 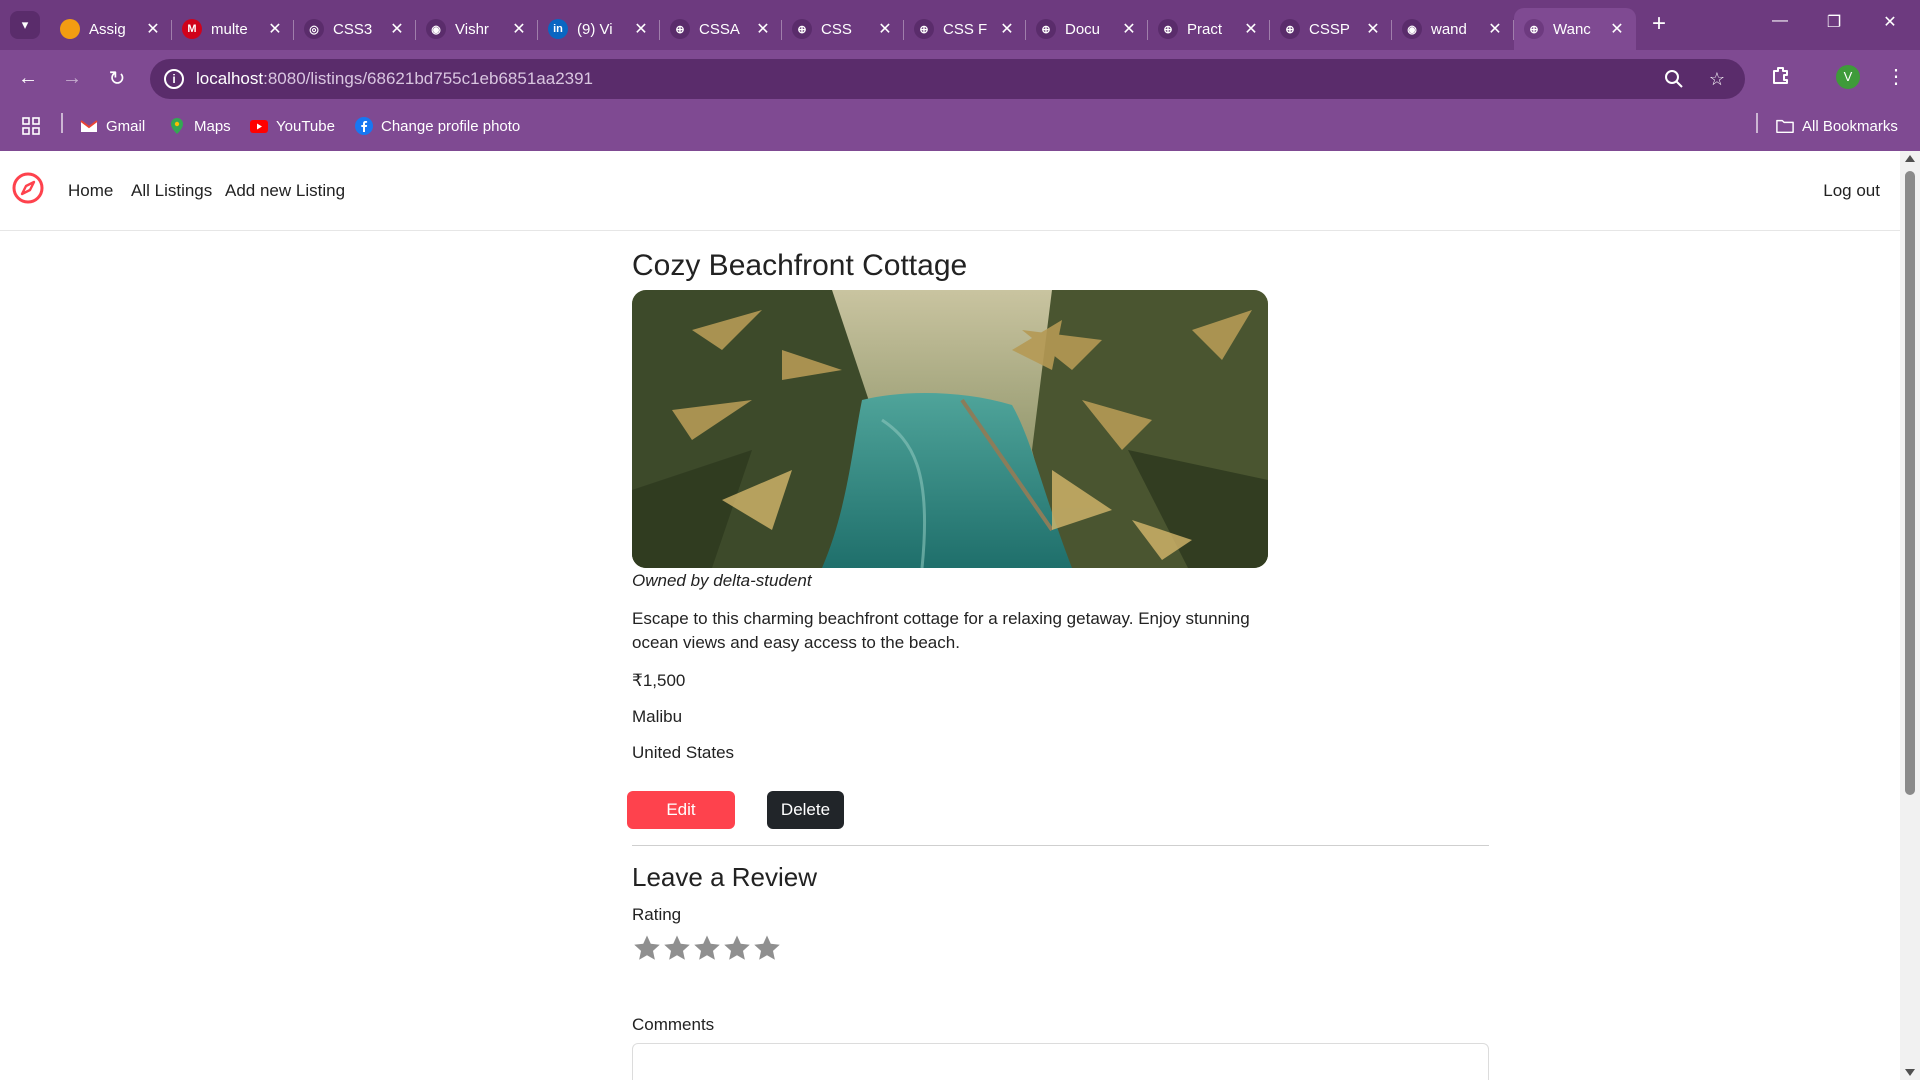 I want to click on compass-logo-icon, so click(x=28, y=188).